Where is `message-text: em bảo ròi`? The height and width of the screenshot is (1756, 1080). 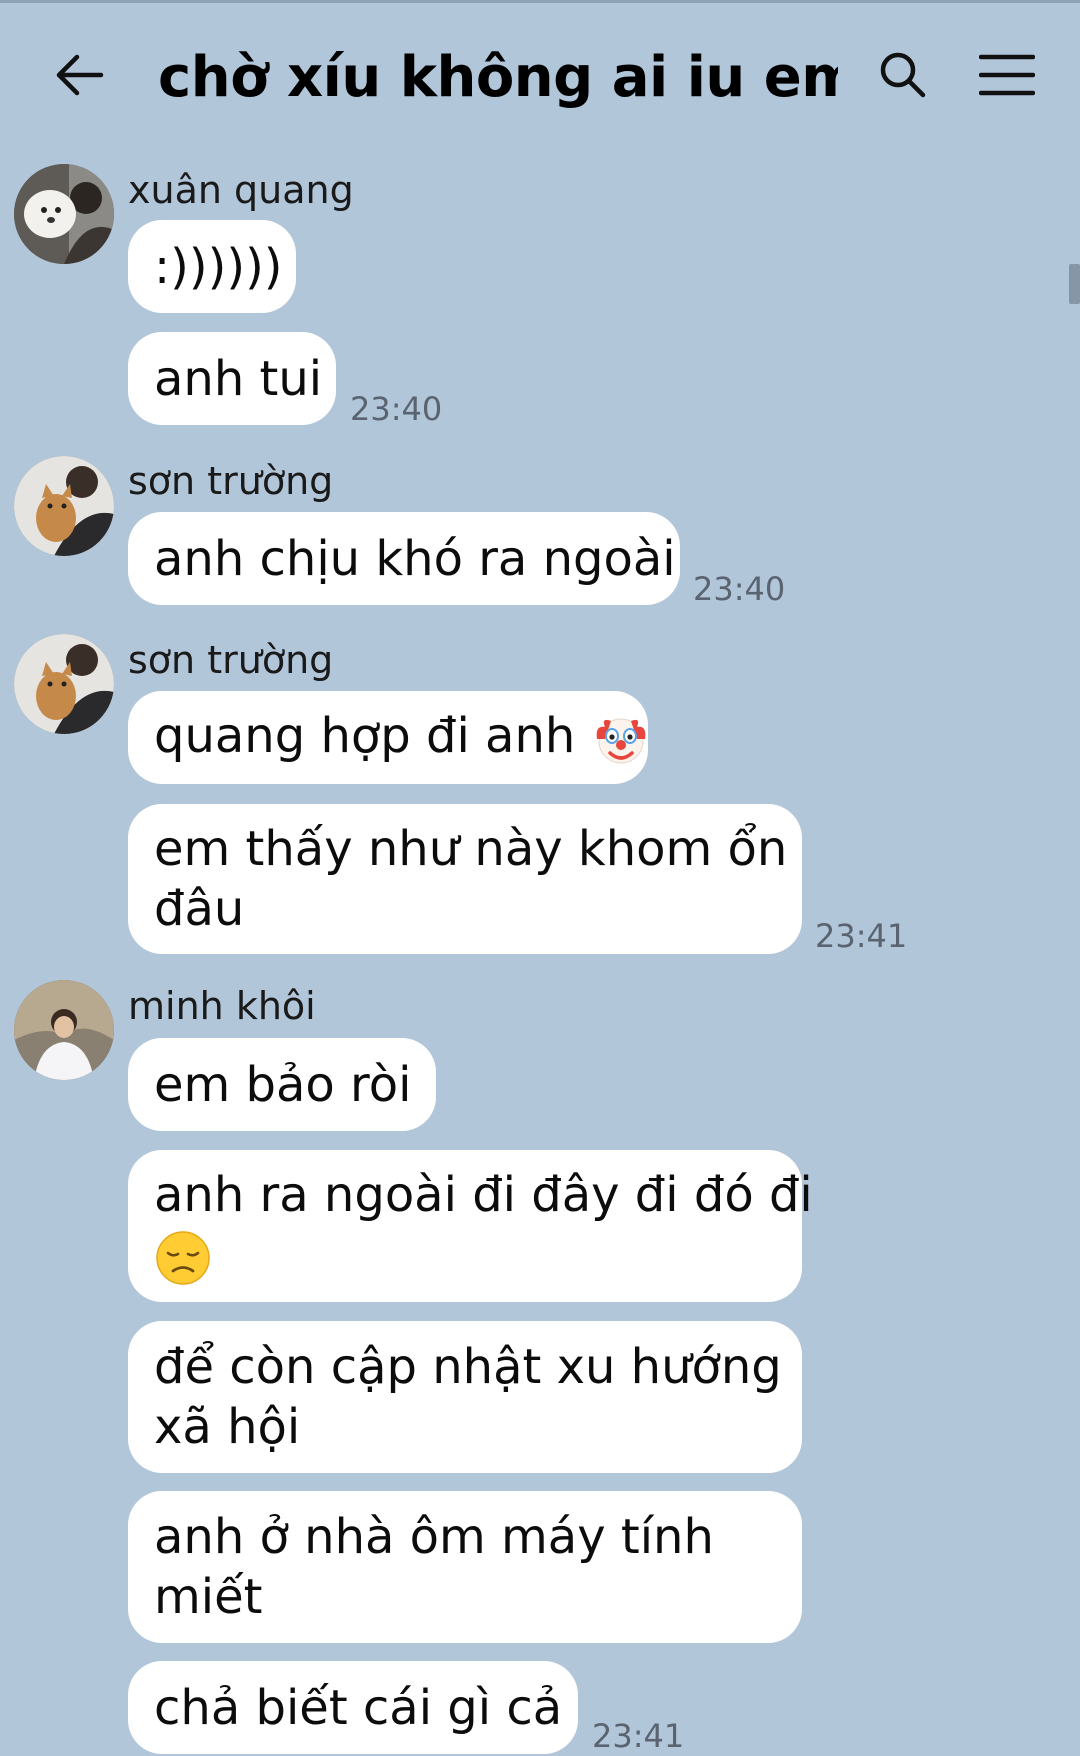
message-text: em bảo ròi is located at coordinates (283, 1084).